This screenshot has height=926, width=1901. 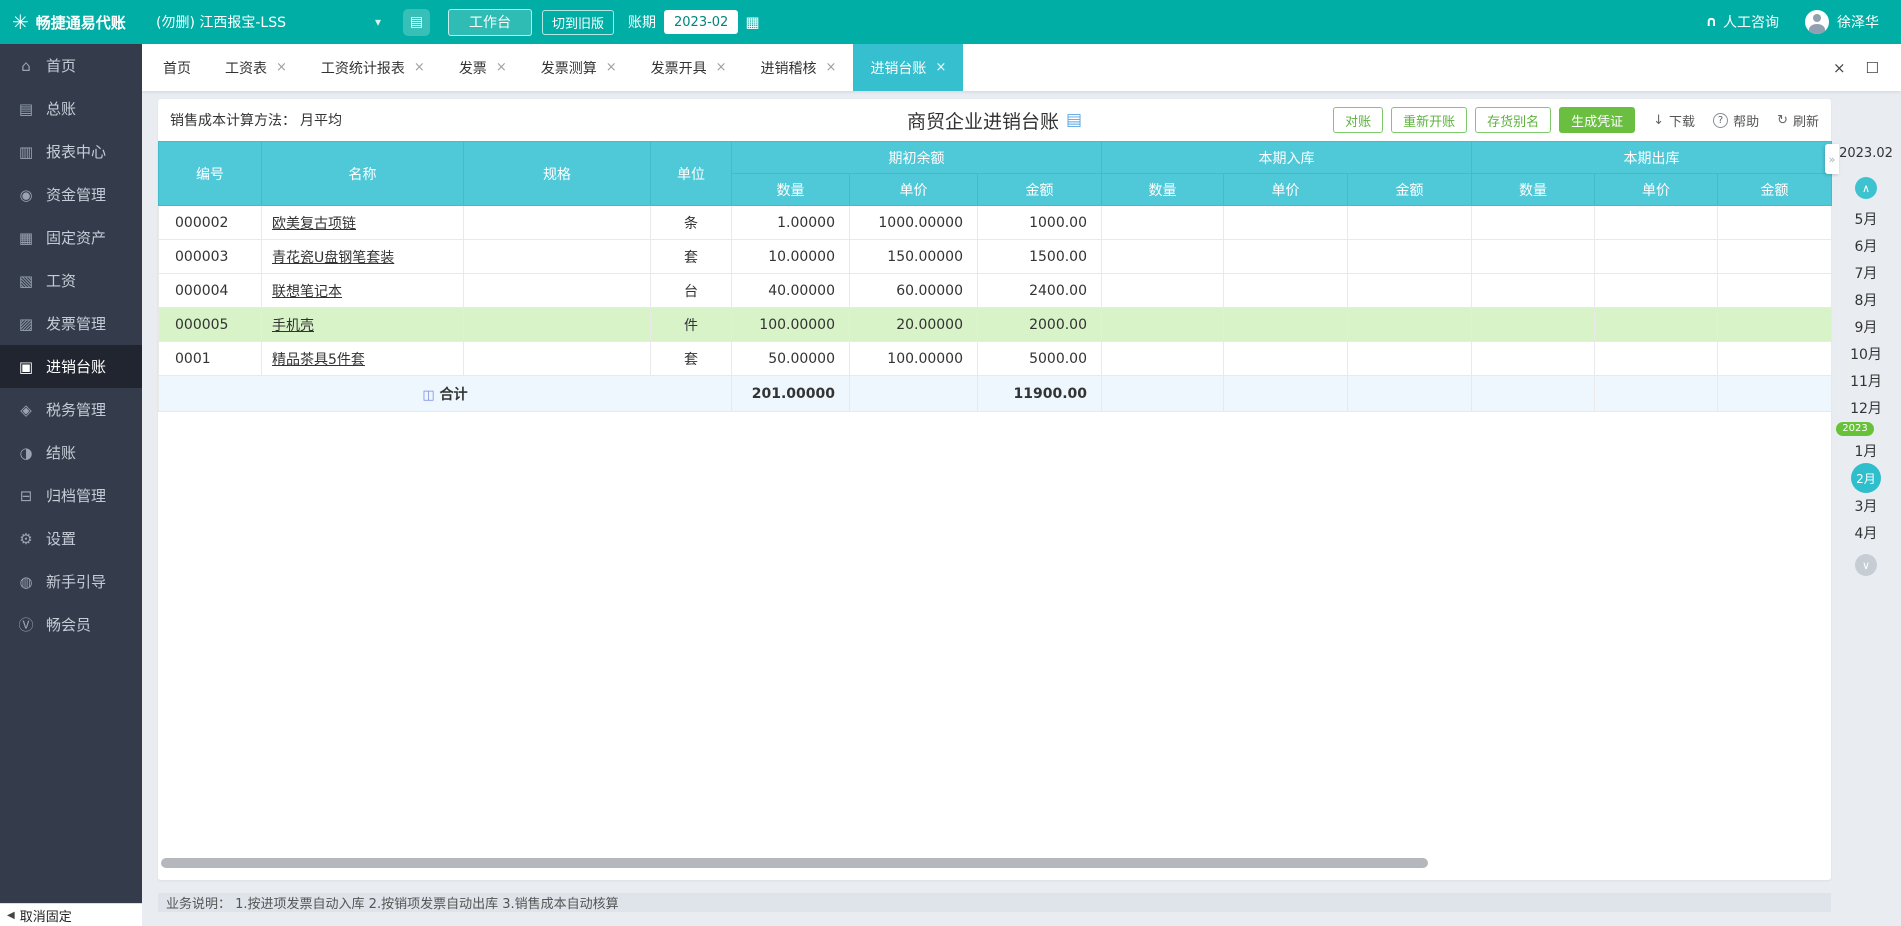 I want to click on sidebar-item-settings: ⚙ 设置, so click(x=71, y=538).